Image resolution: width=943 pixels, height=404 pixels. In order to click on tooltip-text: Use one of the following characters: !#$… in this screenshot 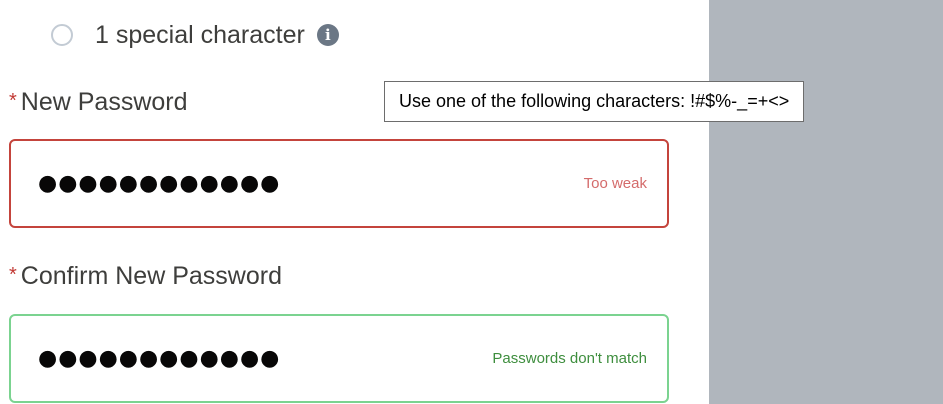, I will do `click(594, 101)`.